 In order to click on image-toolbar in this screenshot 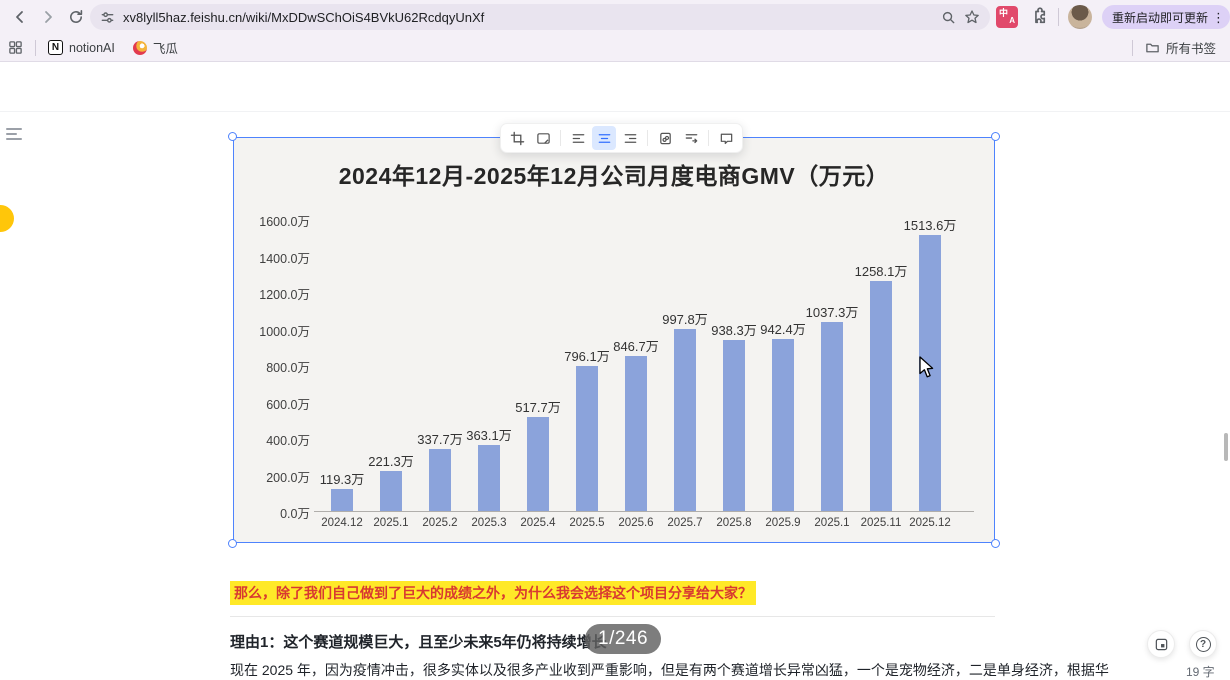, I will do `click(621, 138)`.